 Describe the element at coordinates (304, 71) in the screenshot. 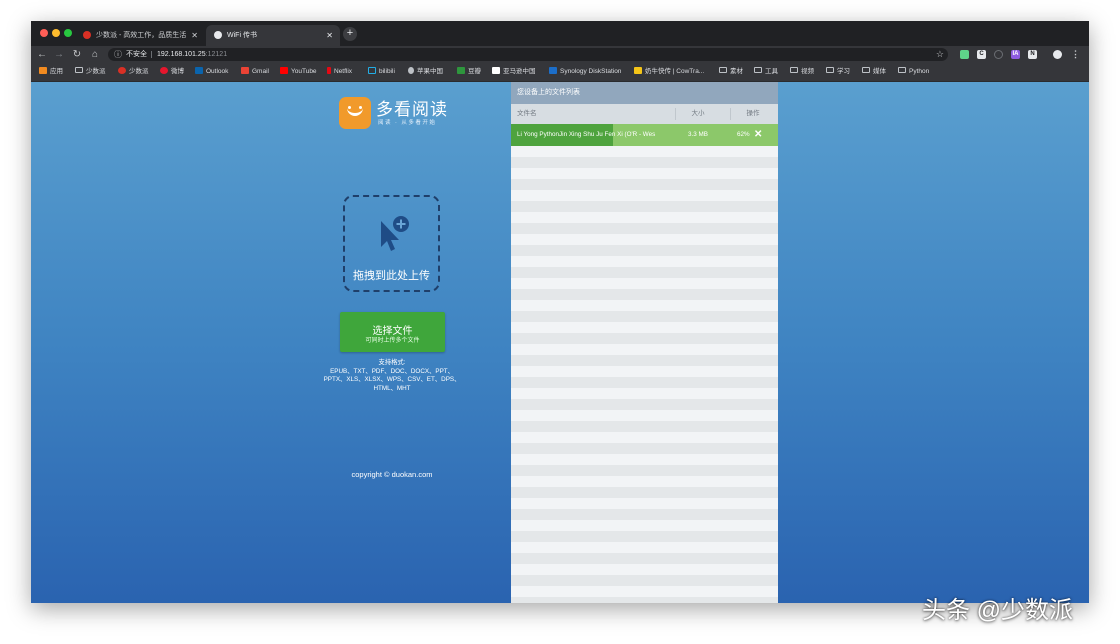

I see `bookmark-label: YouTube` at that location.